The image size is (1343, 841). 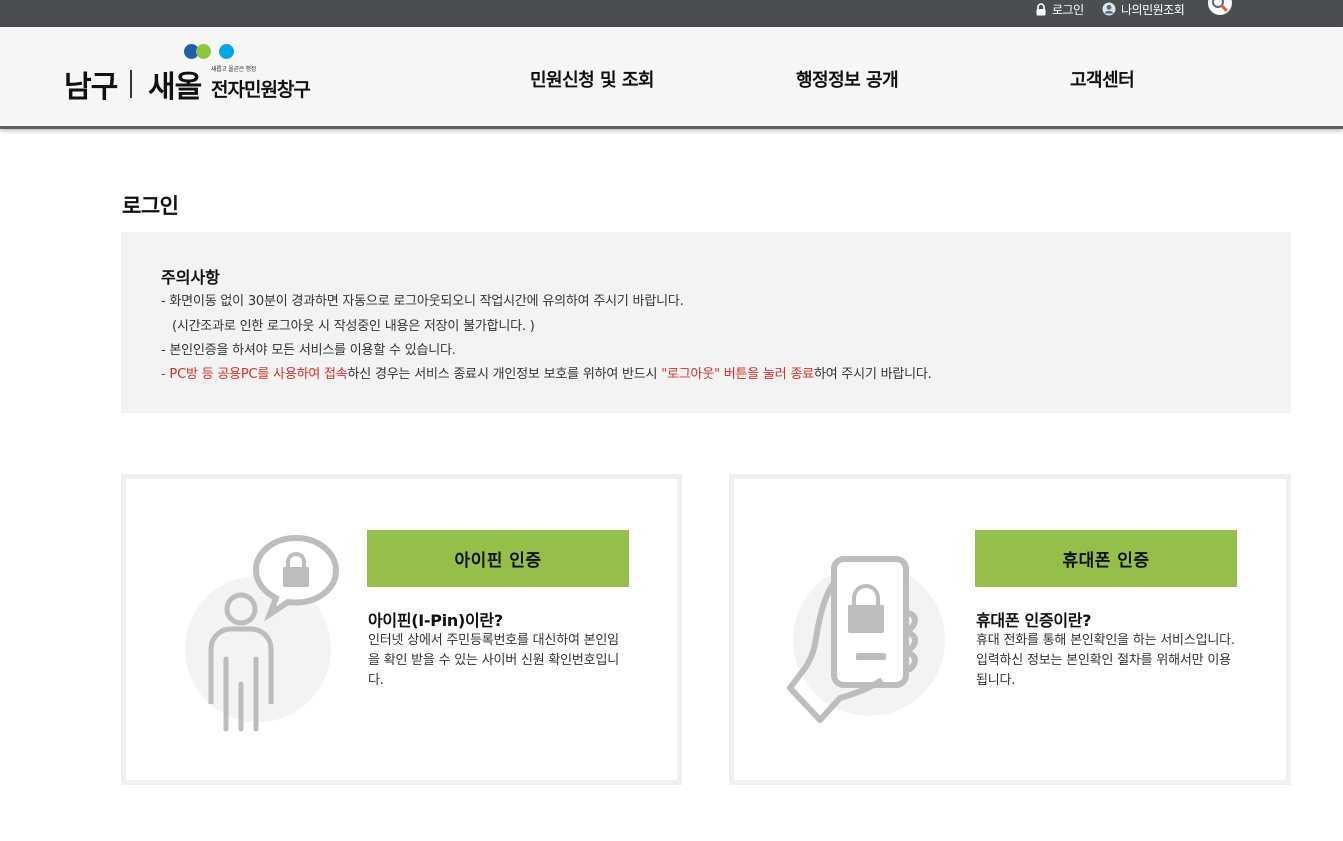 What do you see at coordinates (737, 374) in the screenshot?
I see `notice-logout-warning: "로그아웃" 버튼을 눌러 종료` at bounding box center [737, 374].